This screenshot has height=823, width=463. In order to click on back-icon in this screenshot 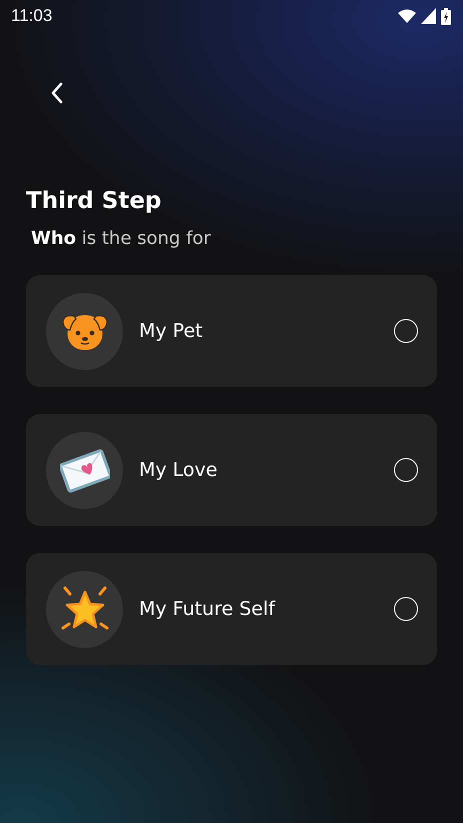, I will do `click(57, 93)`.